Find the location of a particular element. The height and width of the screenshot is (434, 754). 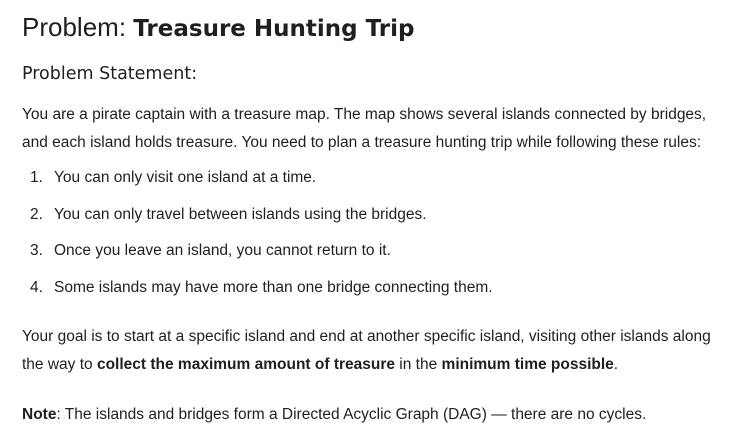

page-title: Problem: Treasure Hunting Trip is located at coordinates (218, 28).